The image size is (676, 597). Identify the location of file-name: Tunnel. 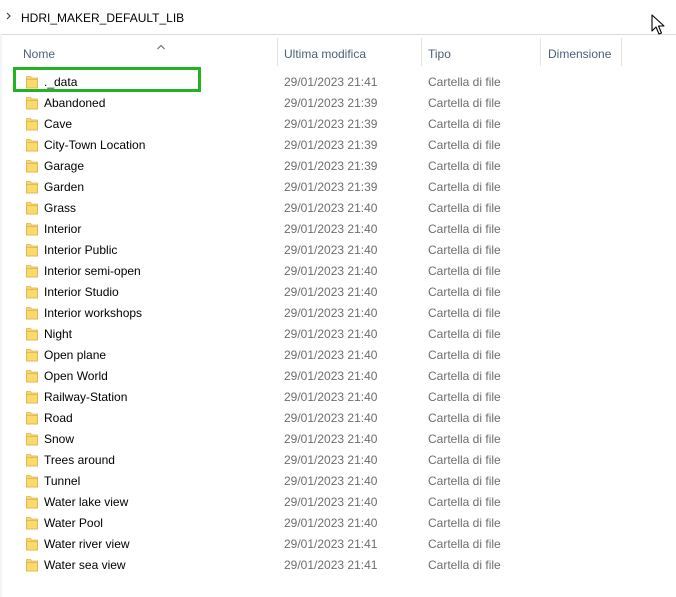
(62, 481).